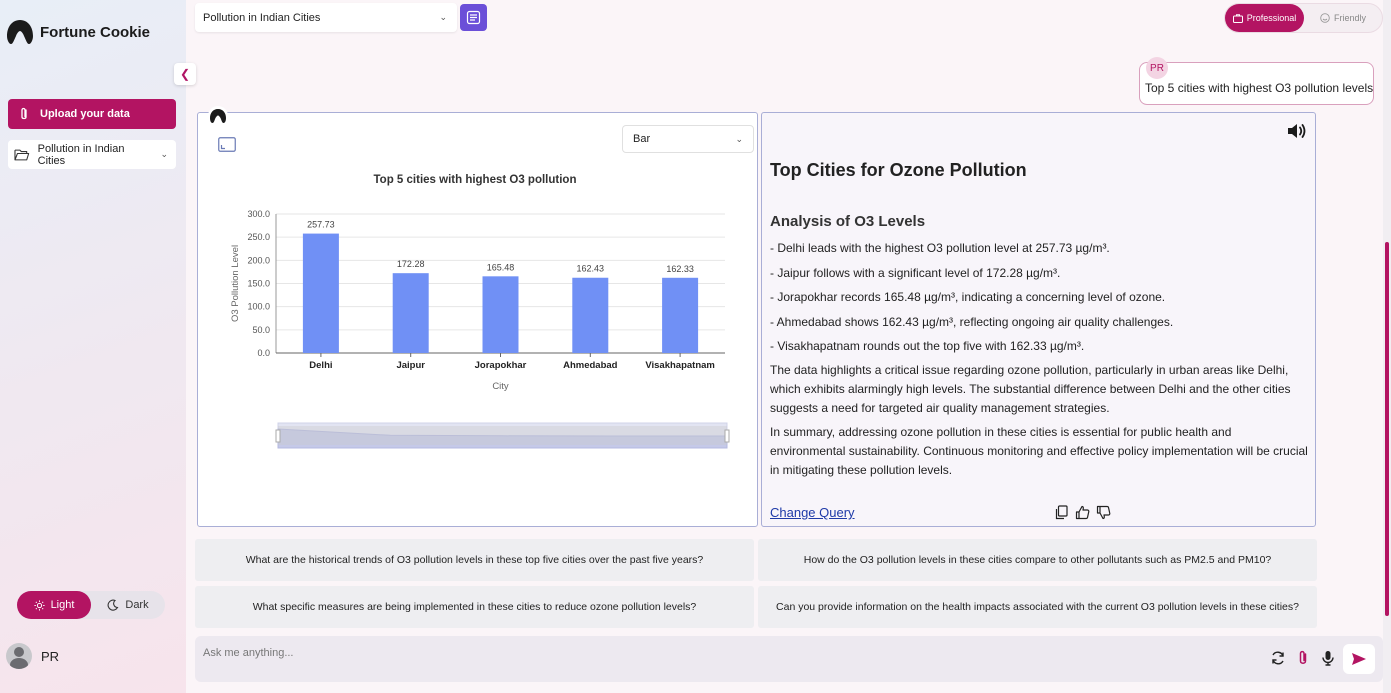  What do you see at coordinates (501, 365) in the screenshot?
I see `x-tick-label: Jorapokhar` at bounding box center [501, 365].